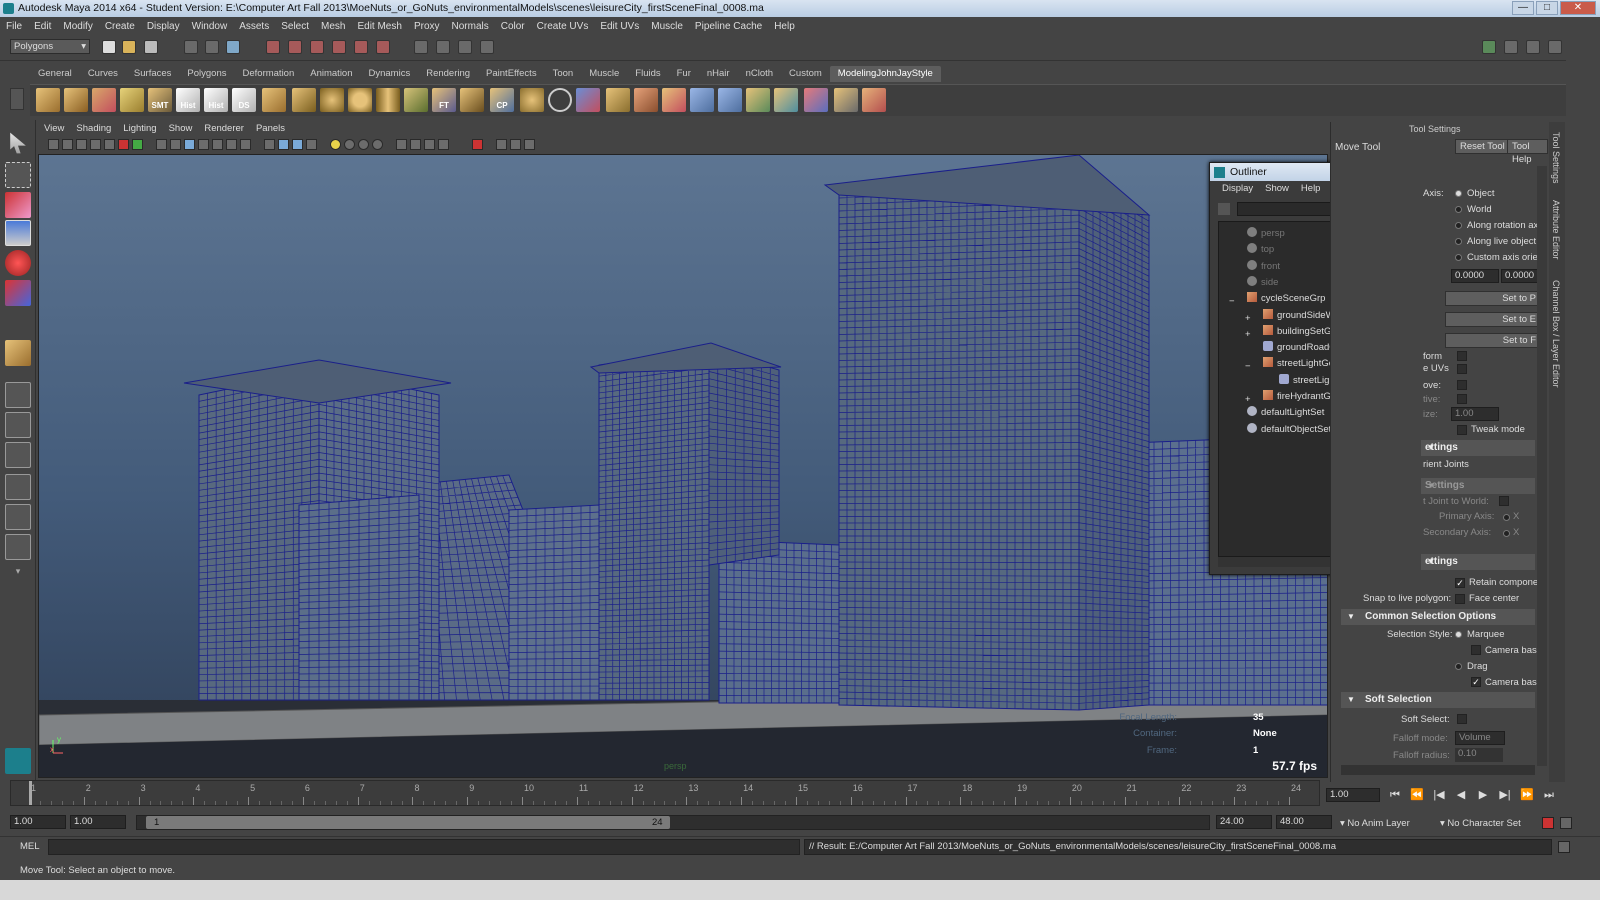  I want to click on time-slider: 1 2 3 4 5 6 7 8 9 10 11 12 13 14 15 16 17 18 19 20 21 22 23 24, so click(665, 793).